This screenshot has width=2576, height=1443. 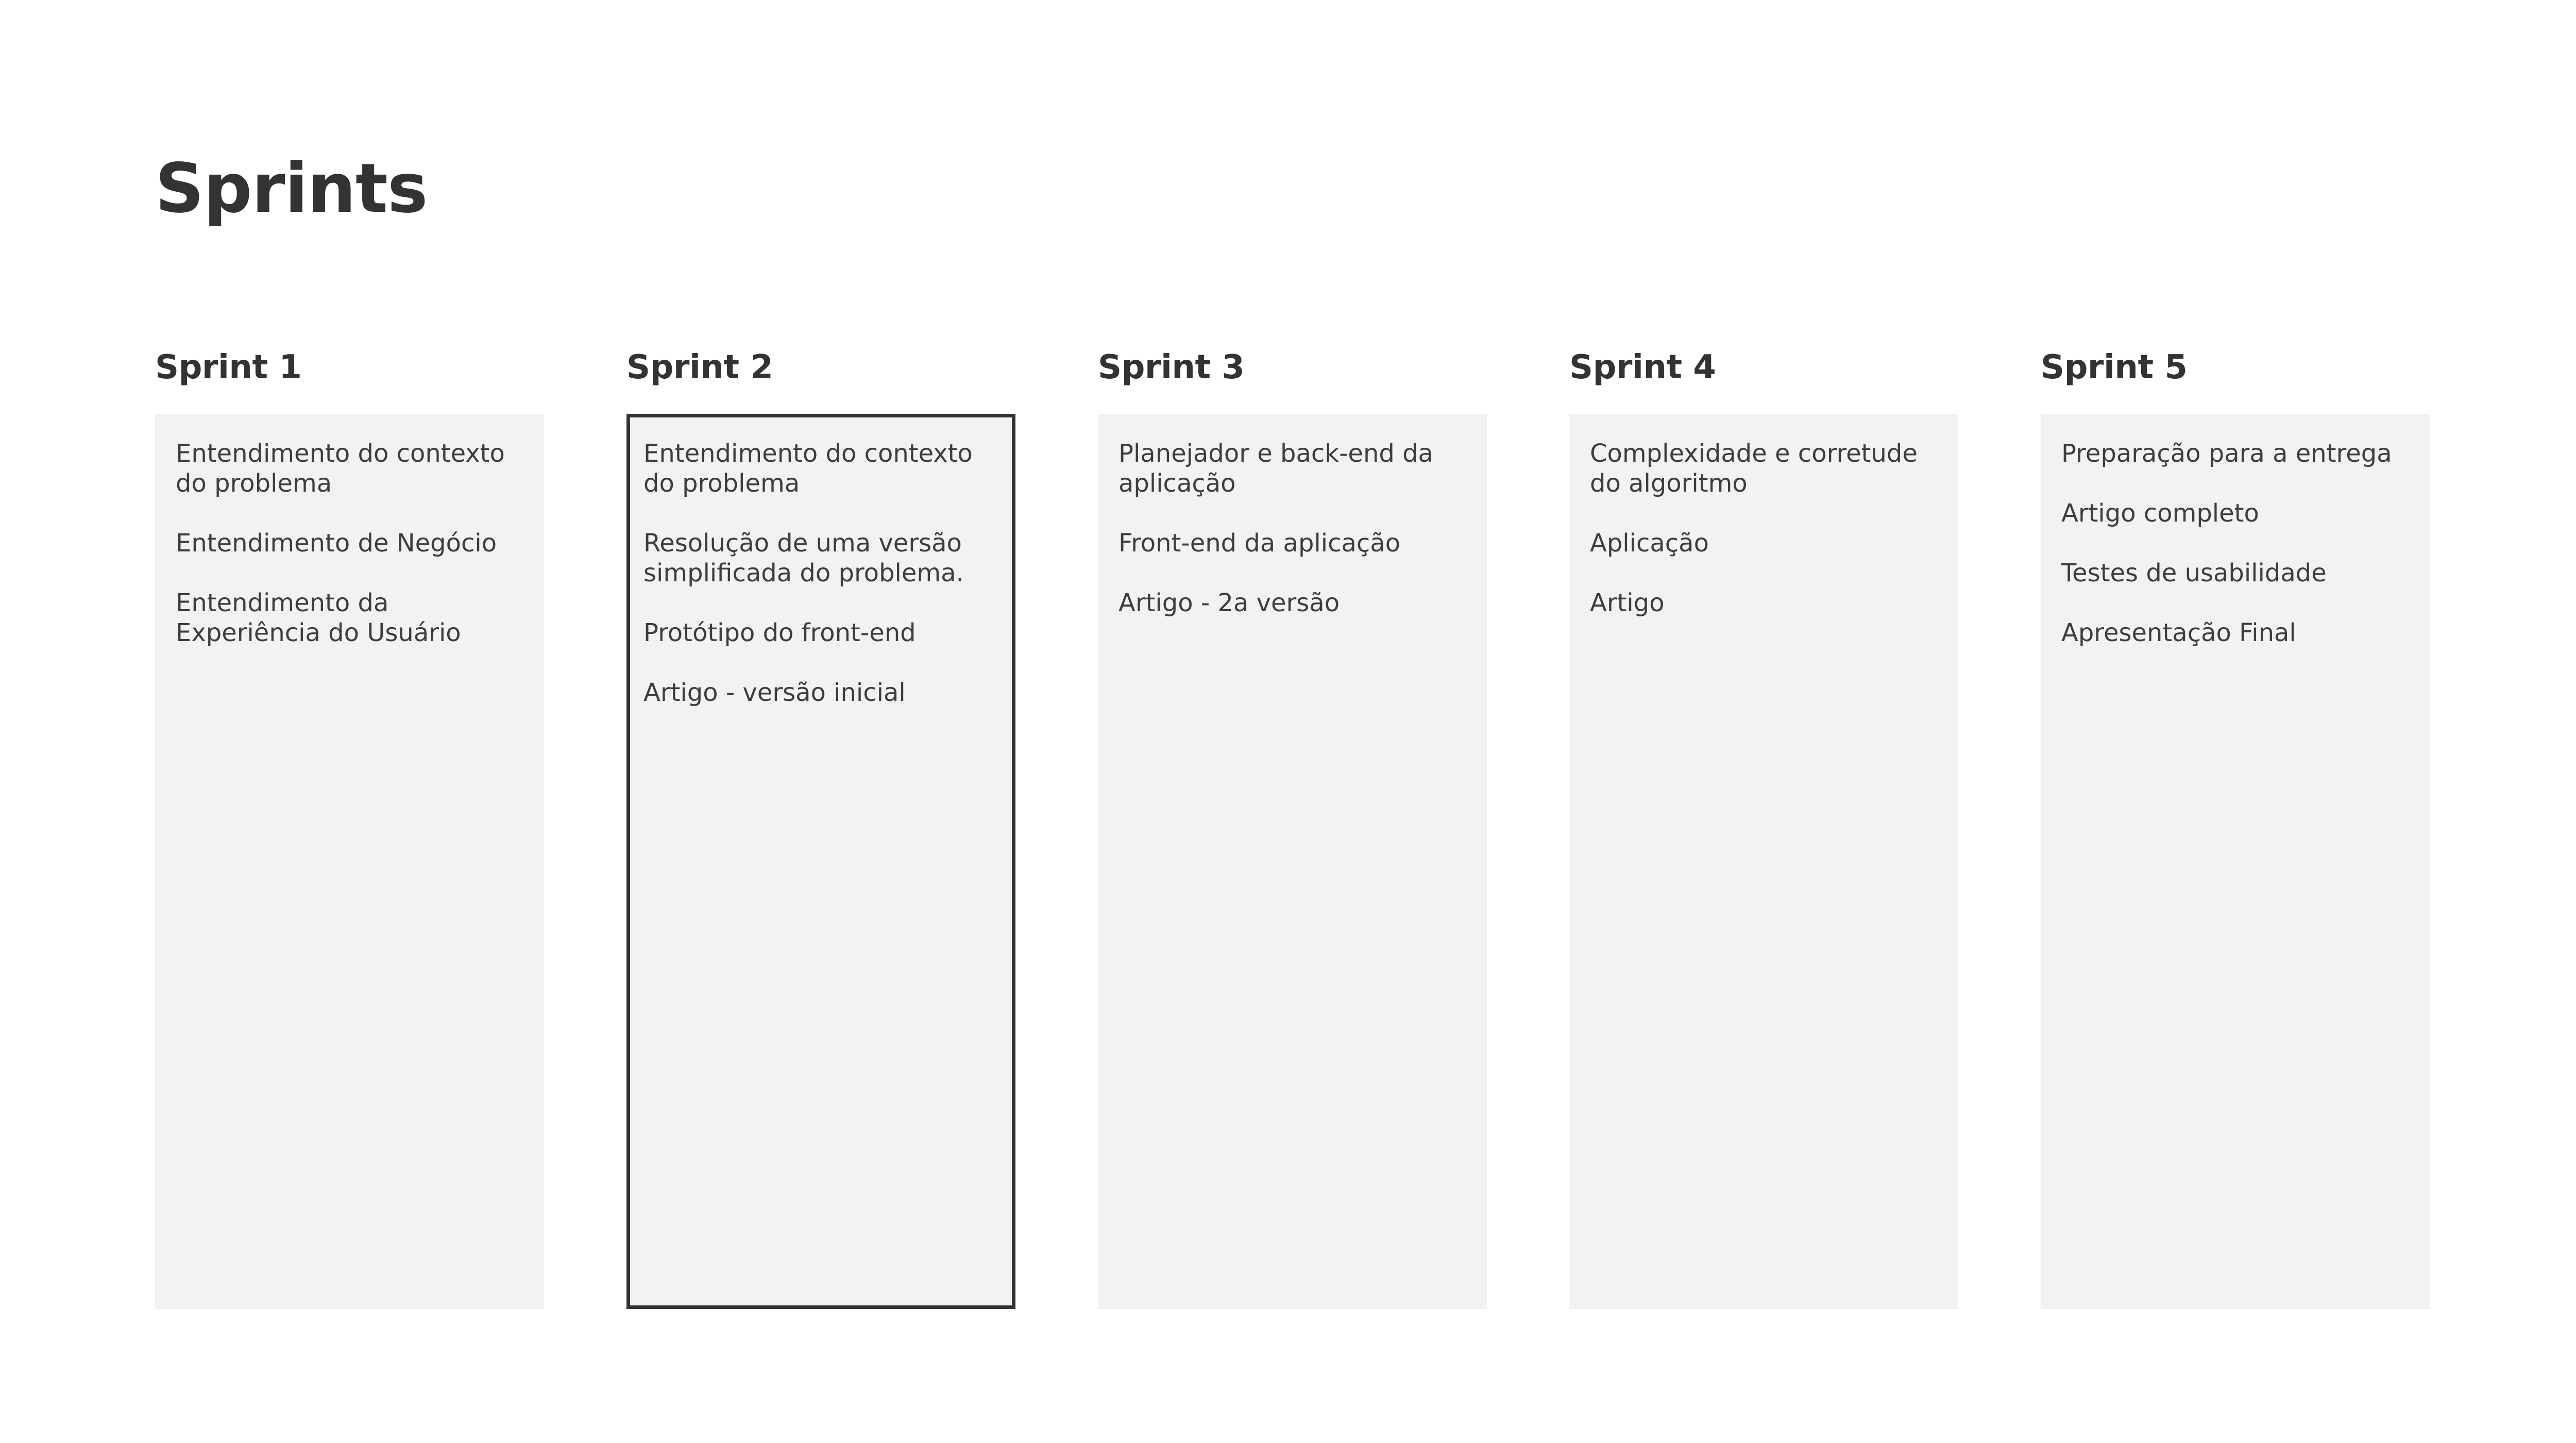 What do you see at coordinates (820, 693) in the screenshot?
I see `task-item: Artigo - versão inicial` at bounding box center [820, 693].